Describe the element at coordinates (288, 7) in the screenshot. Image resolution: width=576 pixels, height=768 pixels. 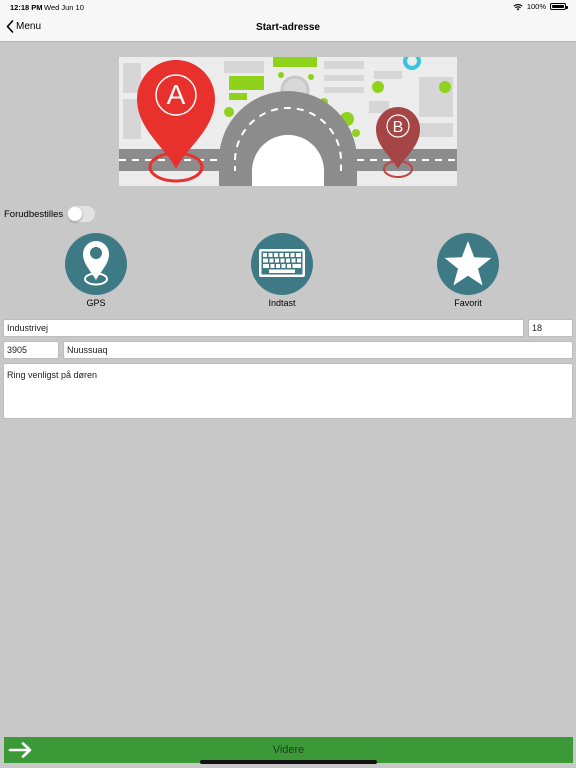
I see `status-bar: 12:18 PM Wed Jun 10 100%` at that location.